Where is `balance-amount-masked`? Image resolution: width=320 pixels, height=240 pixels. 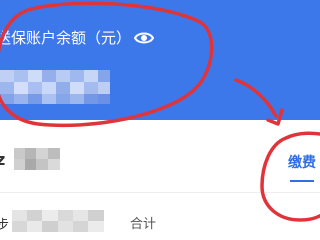 balance-amount-masked is located at coordinates (55, 87).